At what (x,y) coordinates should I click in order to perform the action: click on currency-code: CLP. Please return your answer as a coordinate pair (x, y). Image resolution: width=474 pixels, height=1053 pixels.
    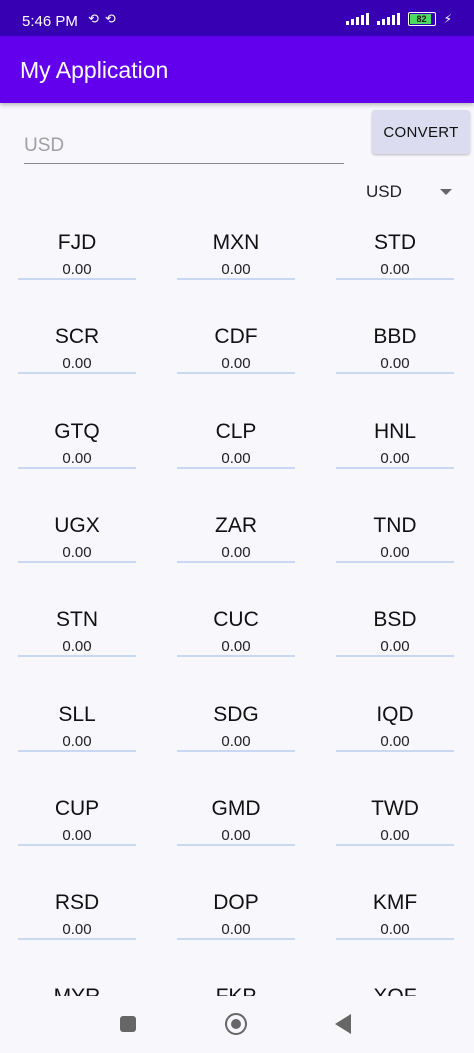
    Looking at the image, I should click on (236, 431).